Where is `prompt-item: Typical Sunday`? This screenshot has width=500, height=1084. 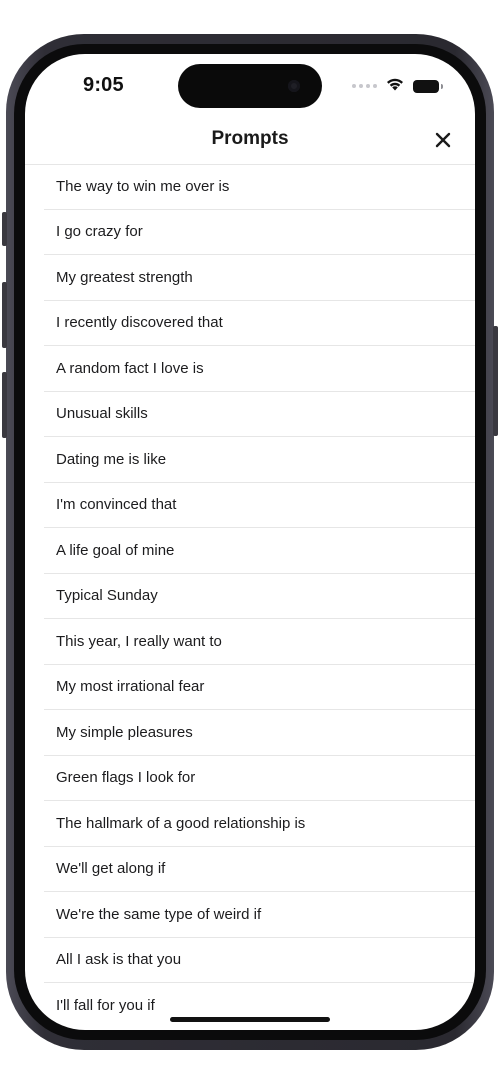
prompt-item: Typical Sunday is located at coordinates (259, 596).